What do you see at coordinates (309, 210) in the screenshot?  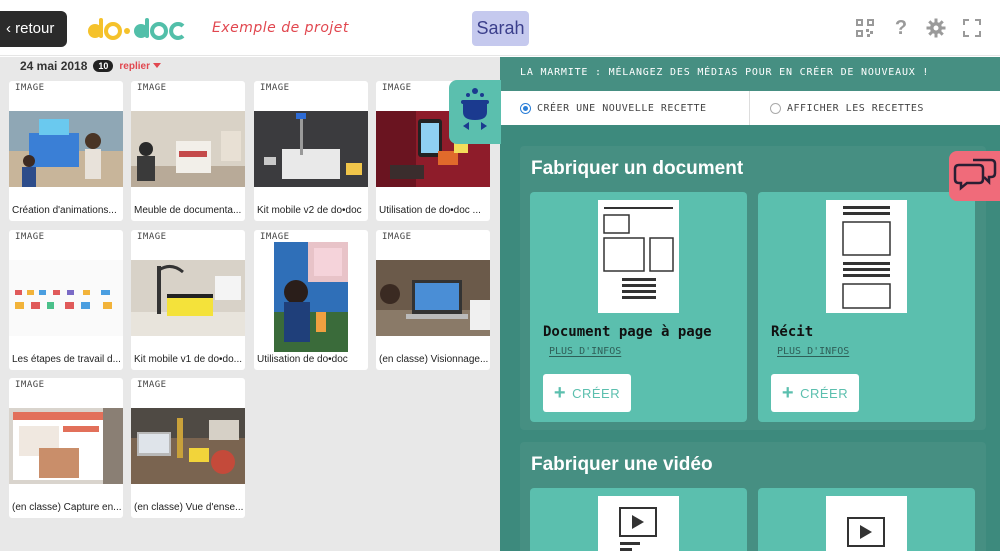 I see `media-caption: Kit mobile v2 de do•doc` at bounding box center [309, 210].